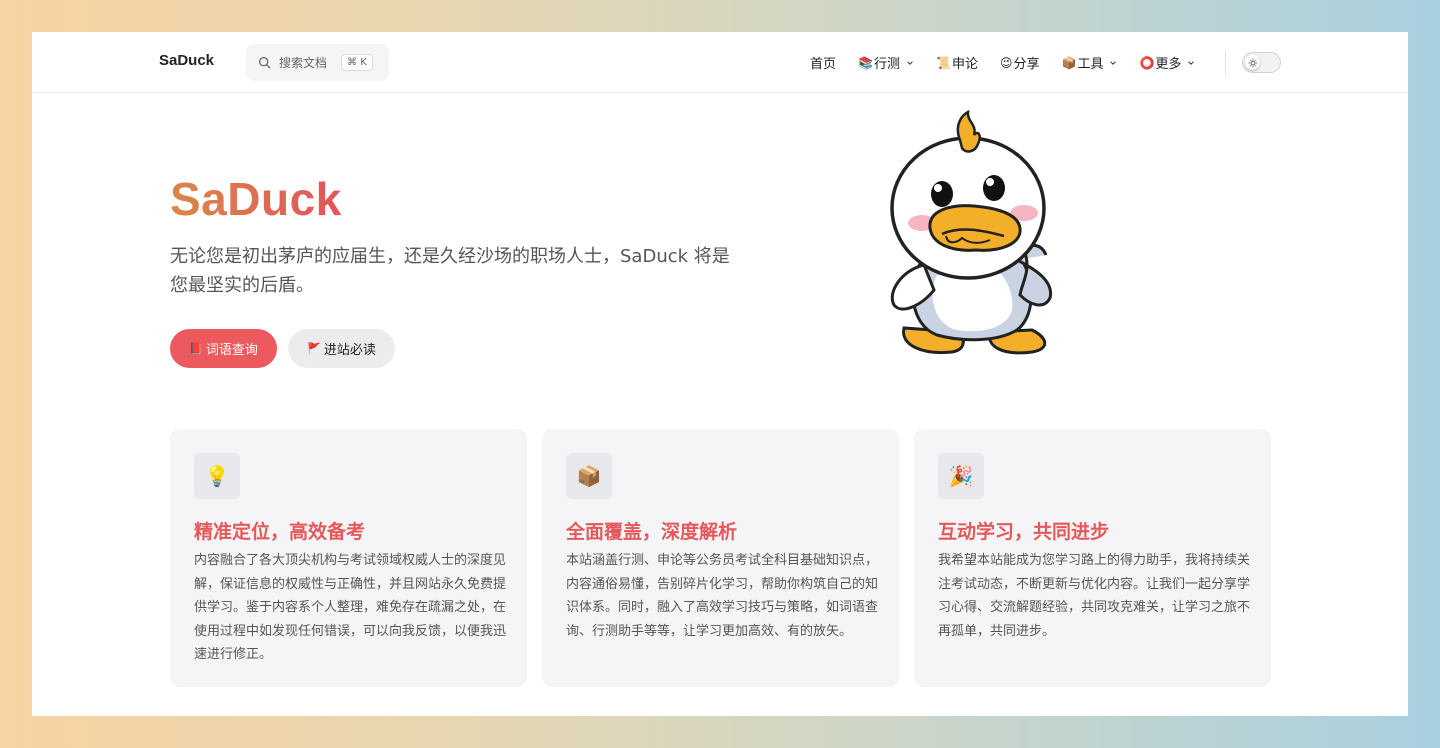  Describe the element at coordinates (217, 476) in the screenshot. I see `lightbulb-icon: 💡` at that location.